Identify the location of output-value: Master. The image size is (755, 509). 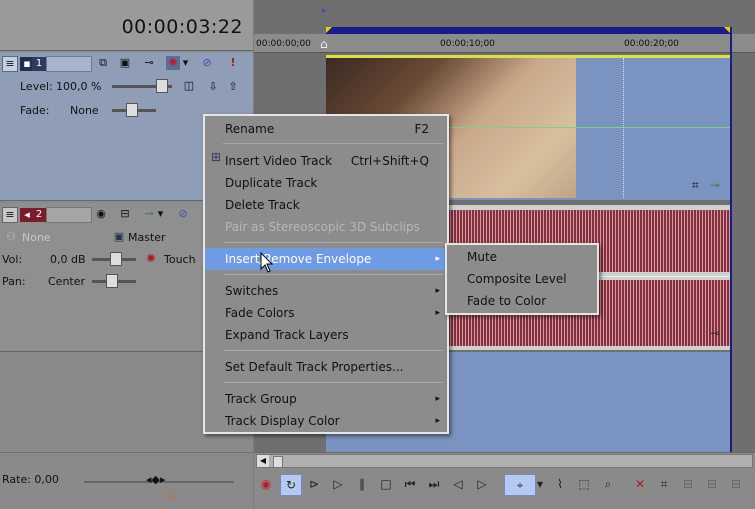
(147, 237).